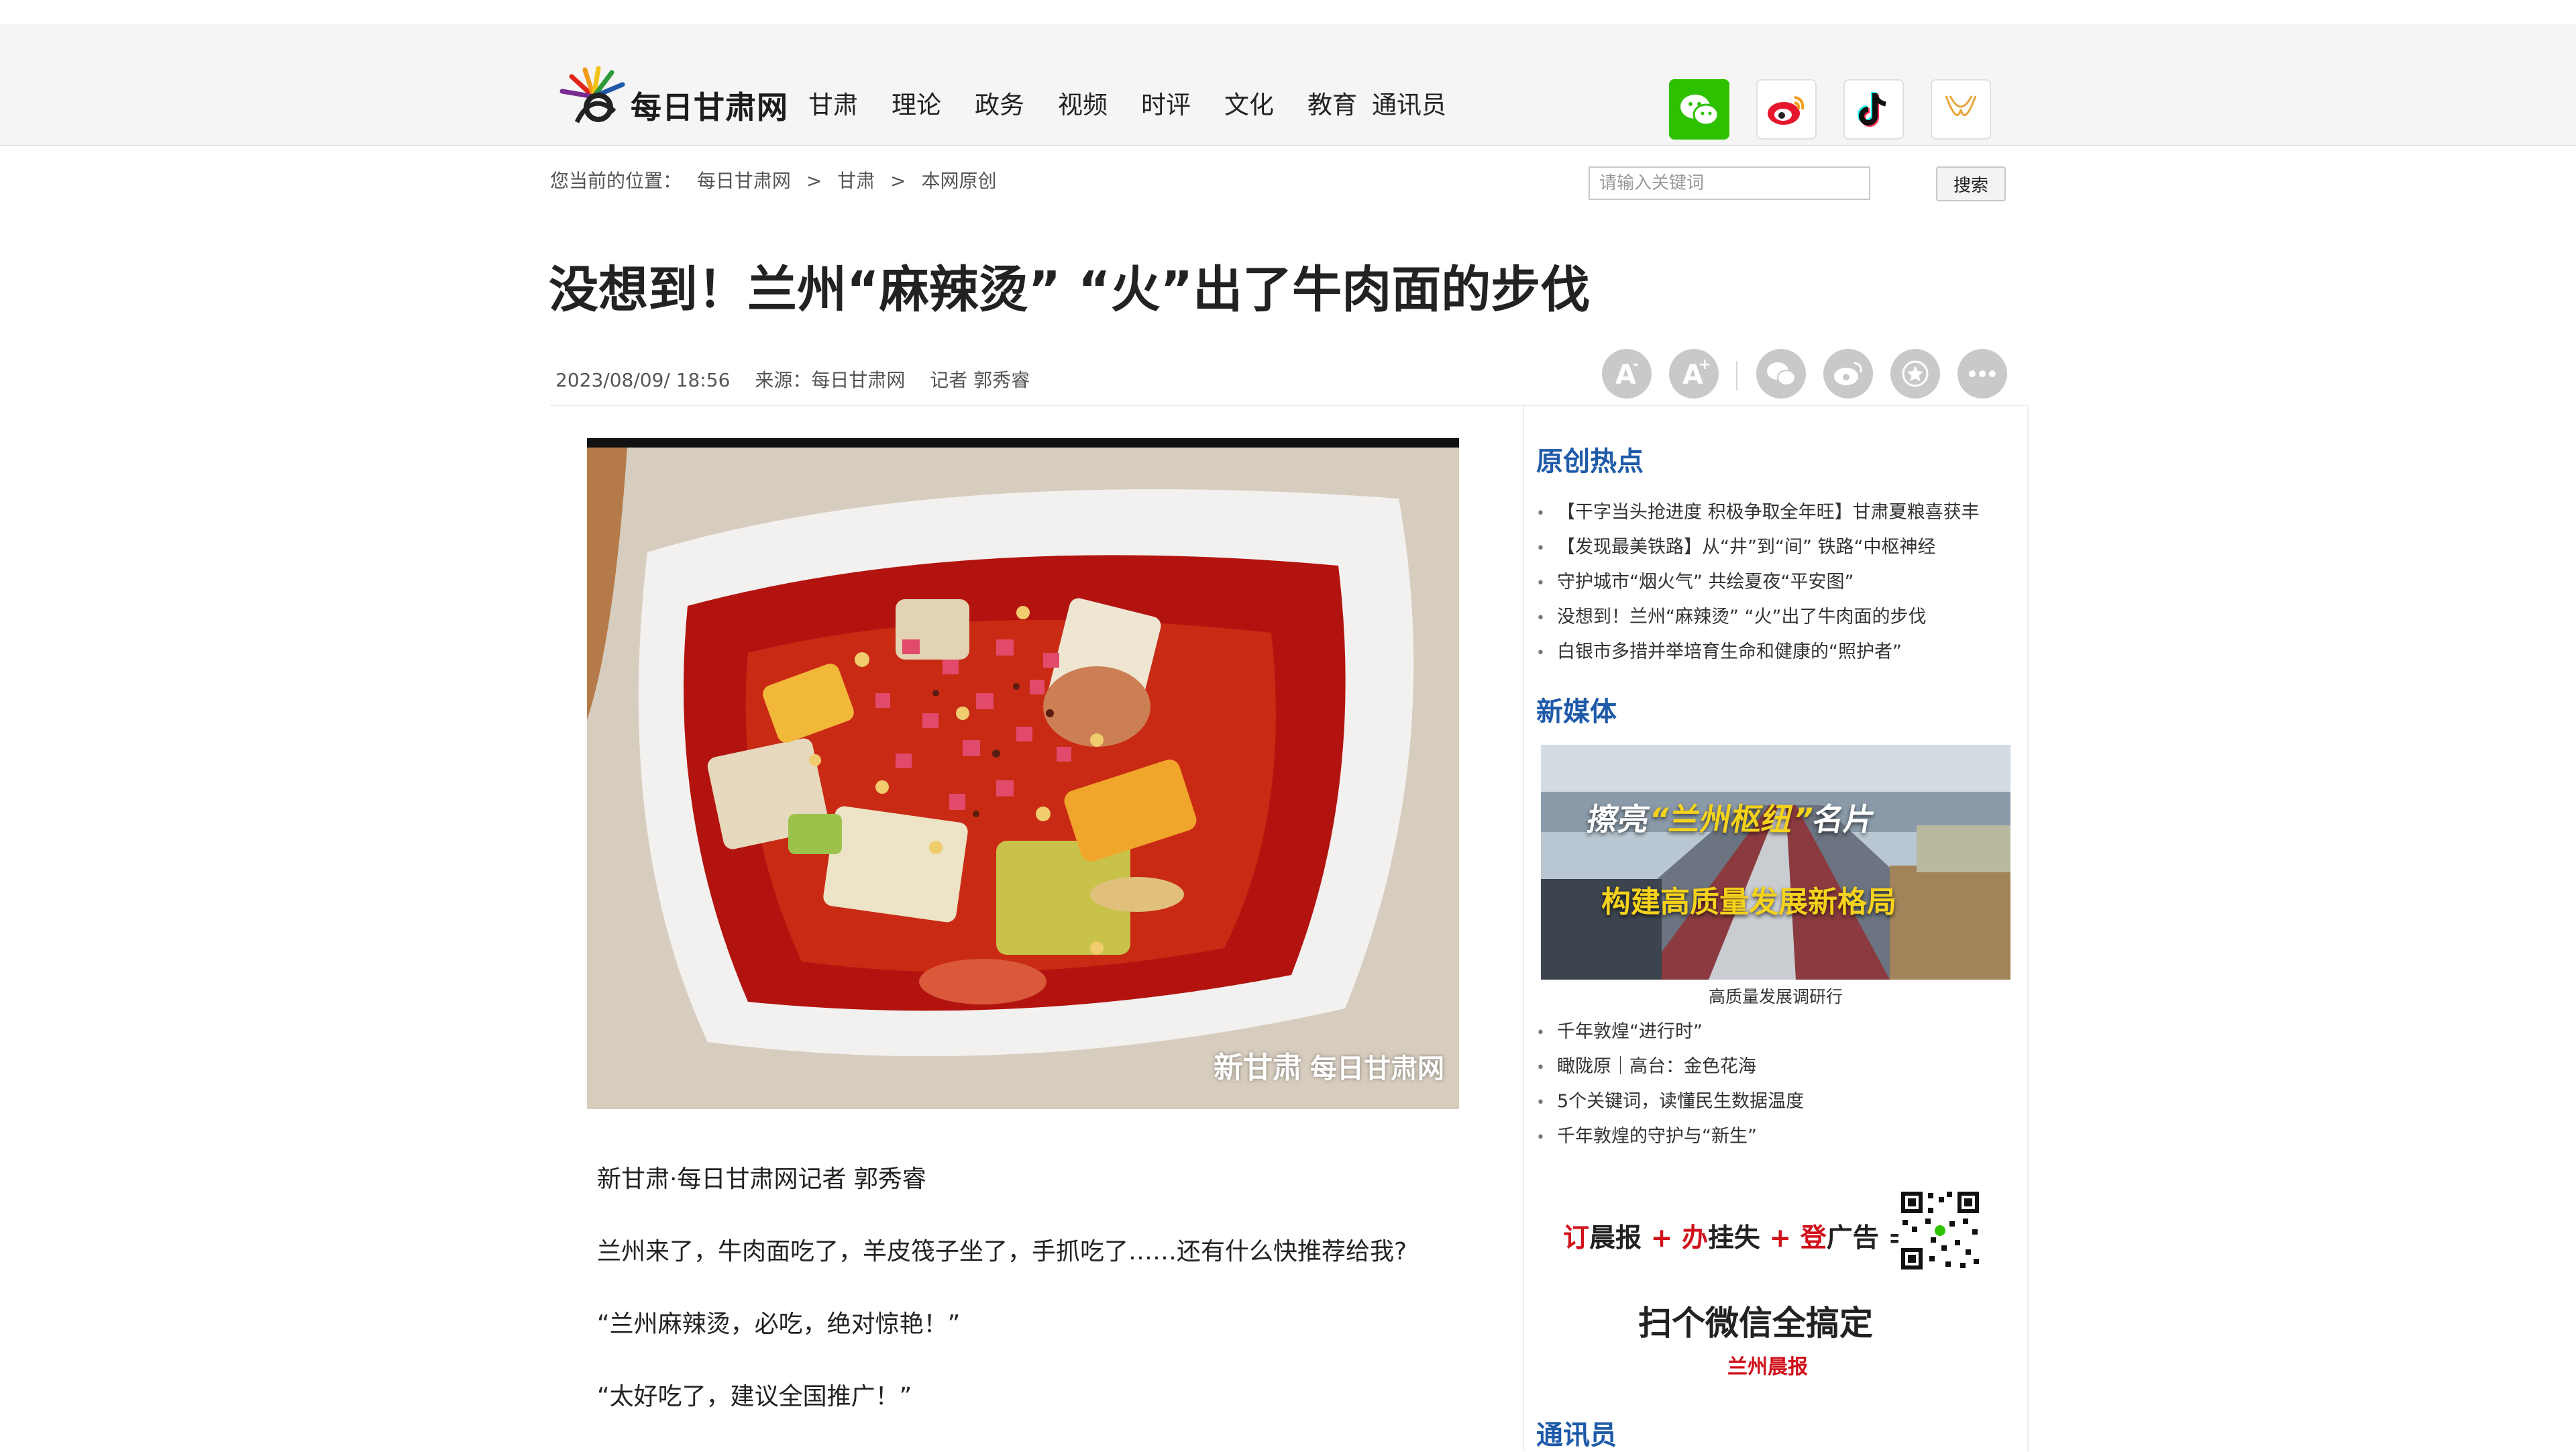 This screenshot has height=1452, width=2576. I want to click on list-item: 白银市多措并举培育生命和健康的“照护者”, so click(1758, 653).